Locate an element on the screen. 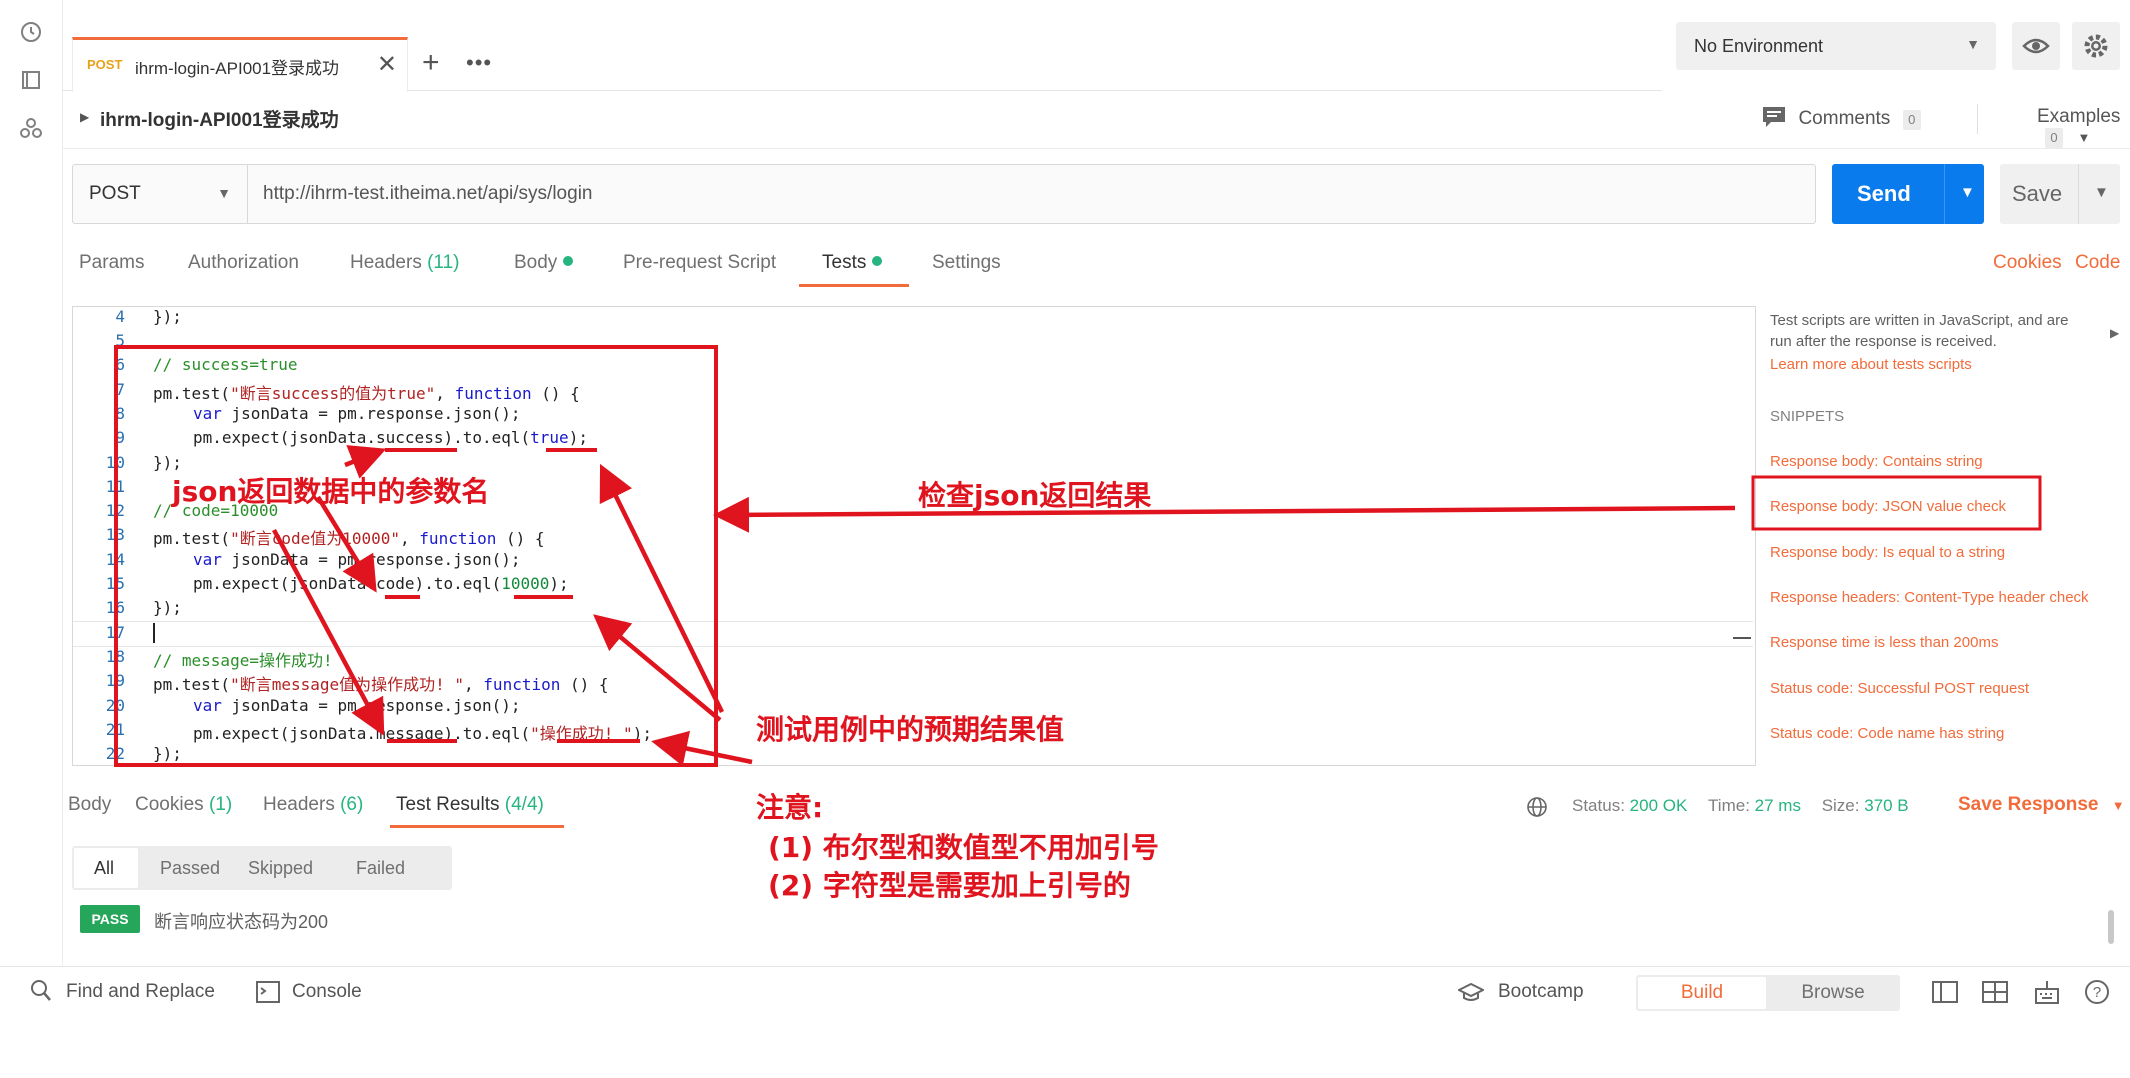 The image size is (2130, 1078). annotation-check-result: 检查json返回结果 is located at coordinates (1035, 495).